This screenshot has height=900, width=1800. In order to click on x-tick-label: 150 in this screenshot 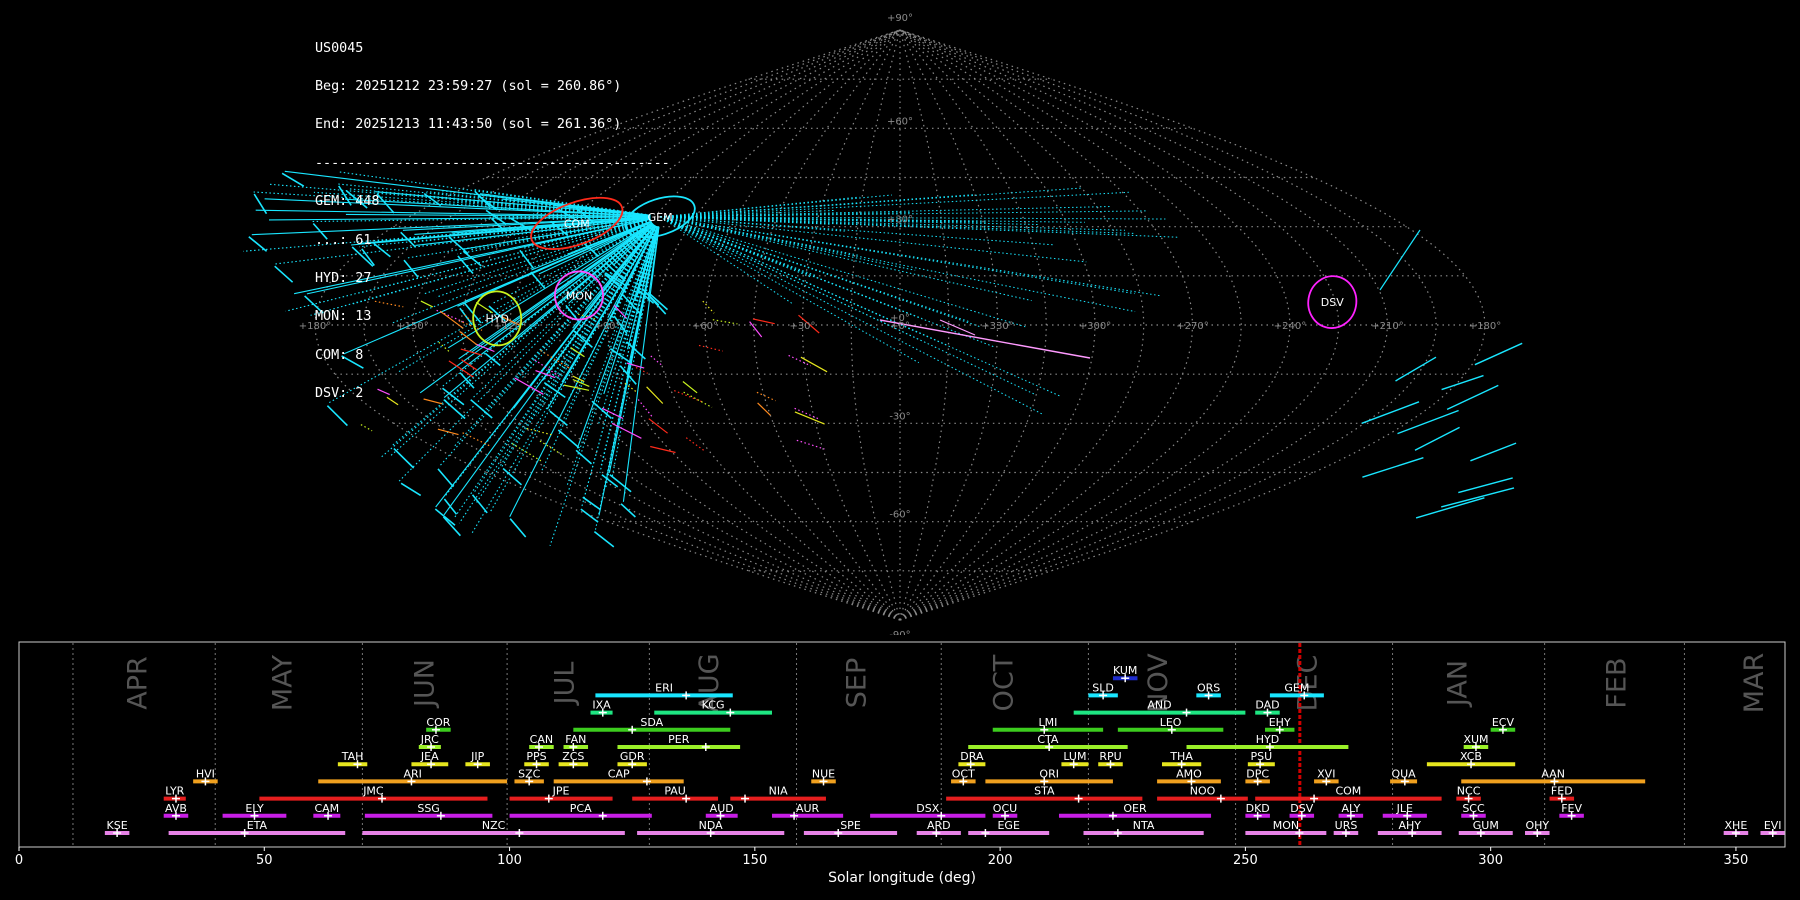, I will do `click(754, 860)`.